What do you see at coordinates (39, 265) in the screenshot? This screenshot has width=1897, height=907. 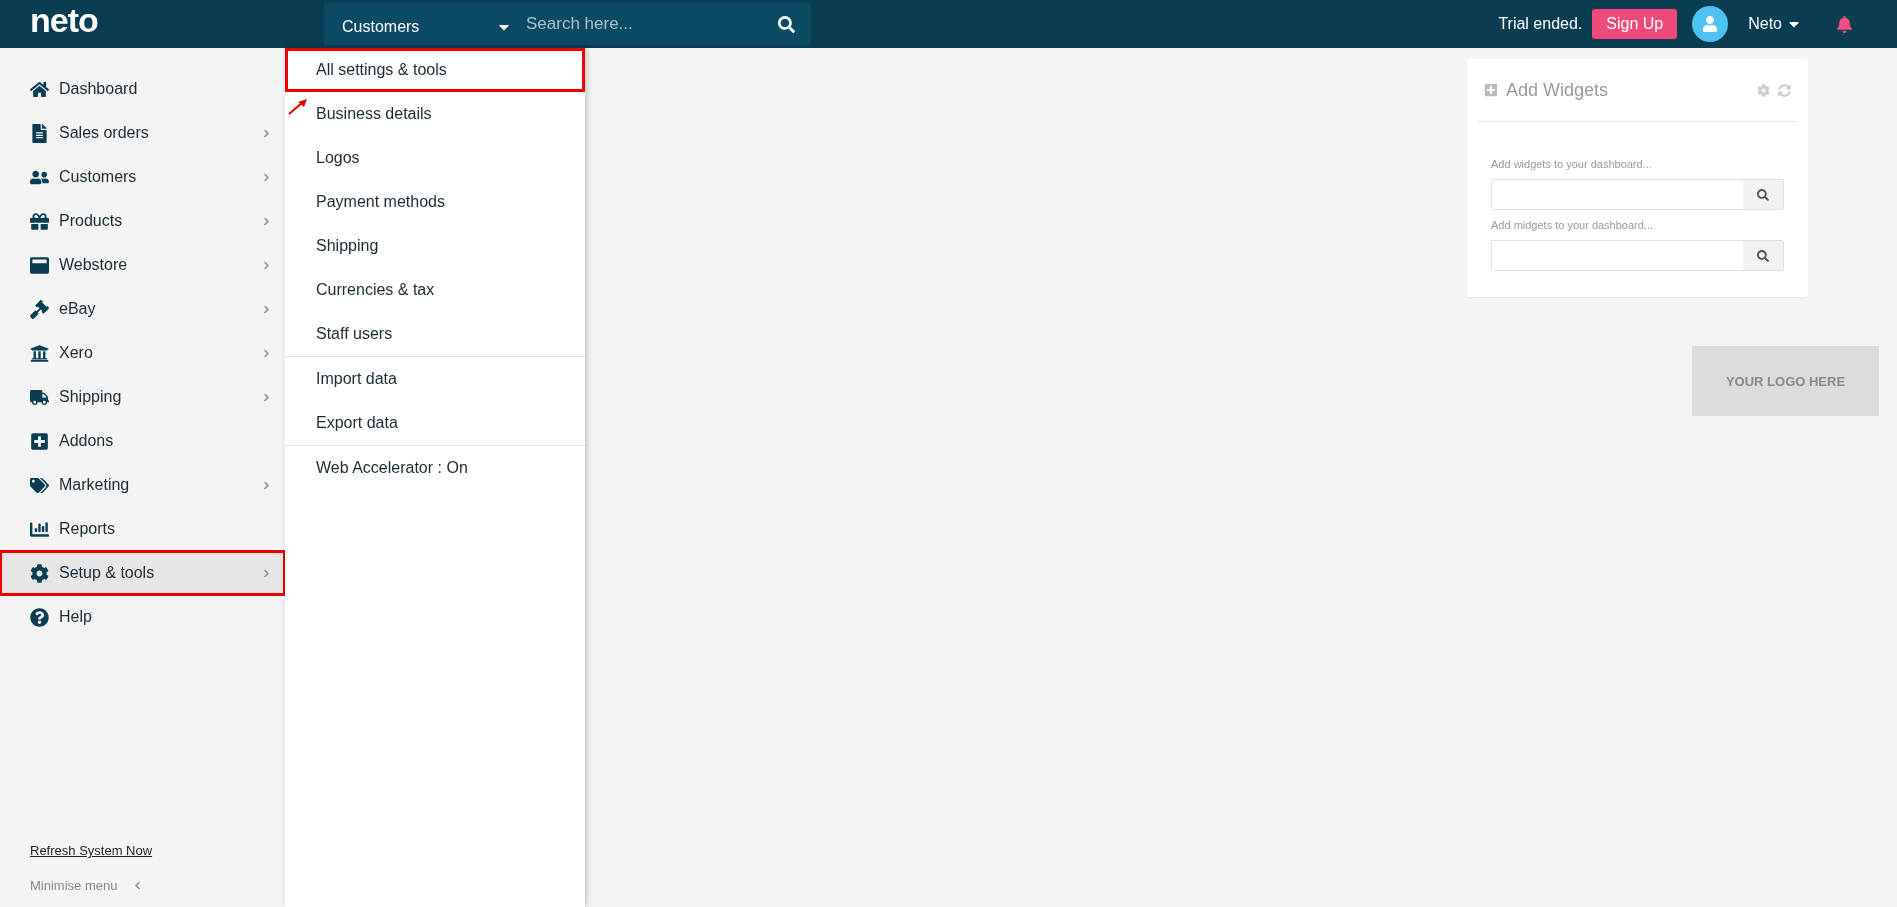 I see `window-icon` at bounding box center [39, 265].